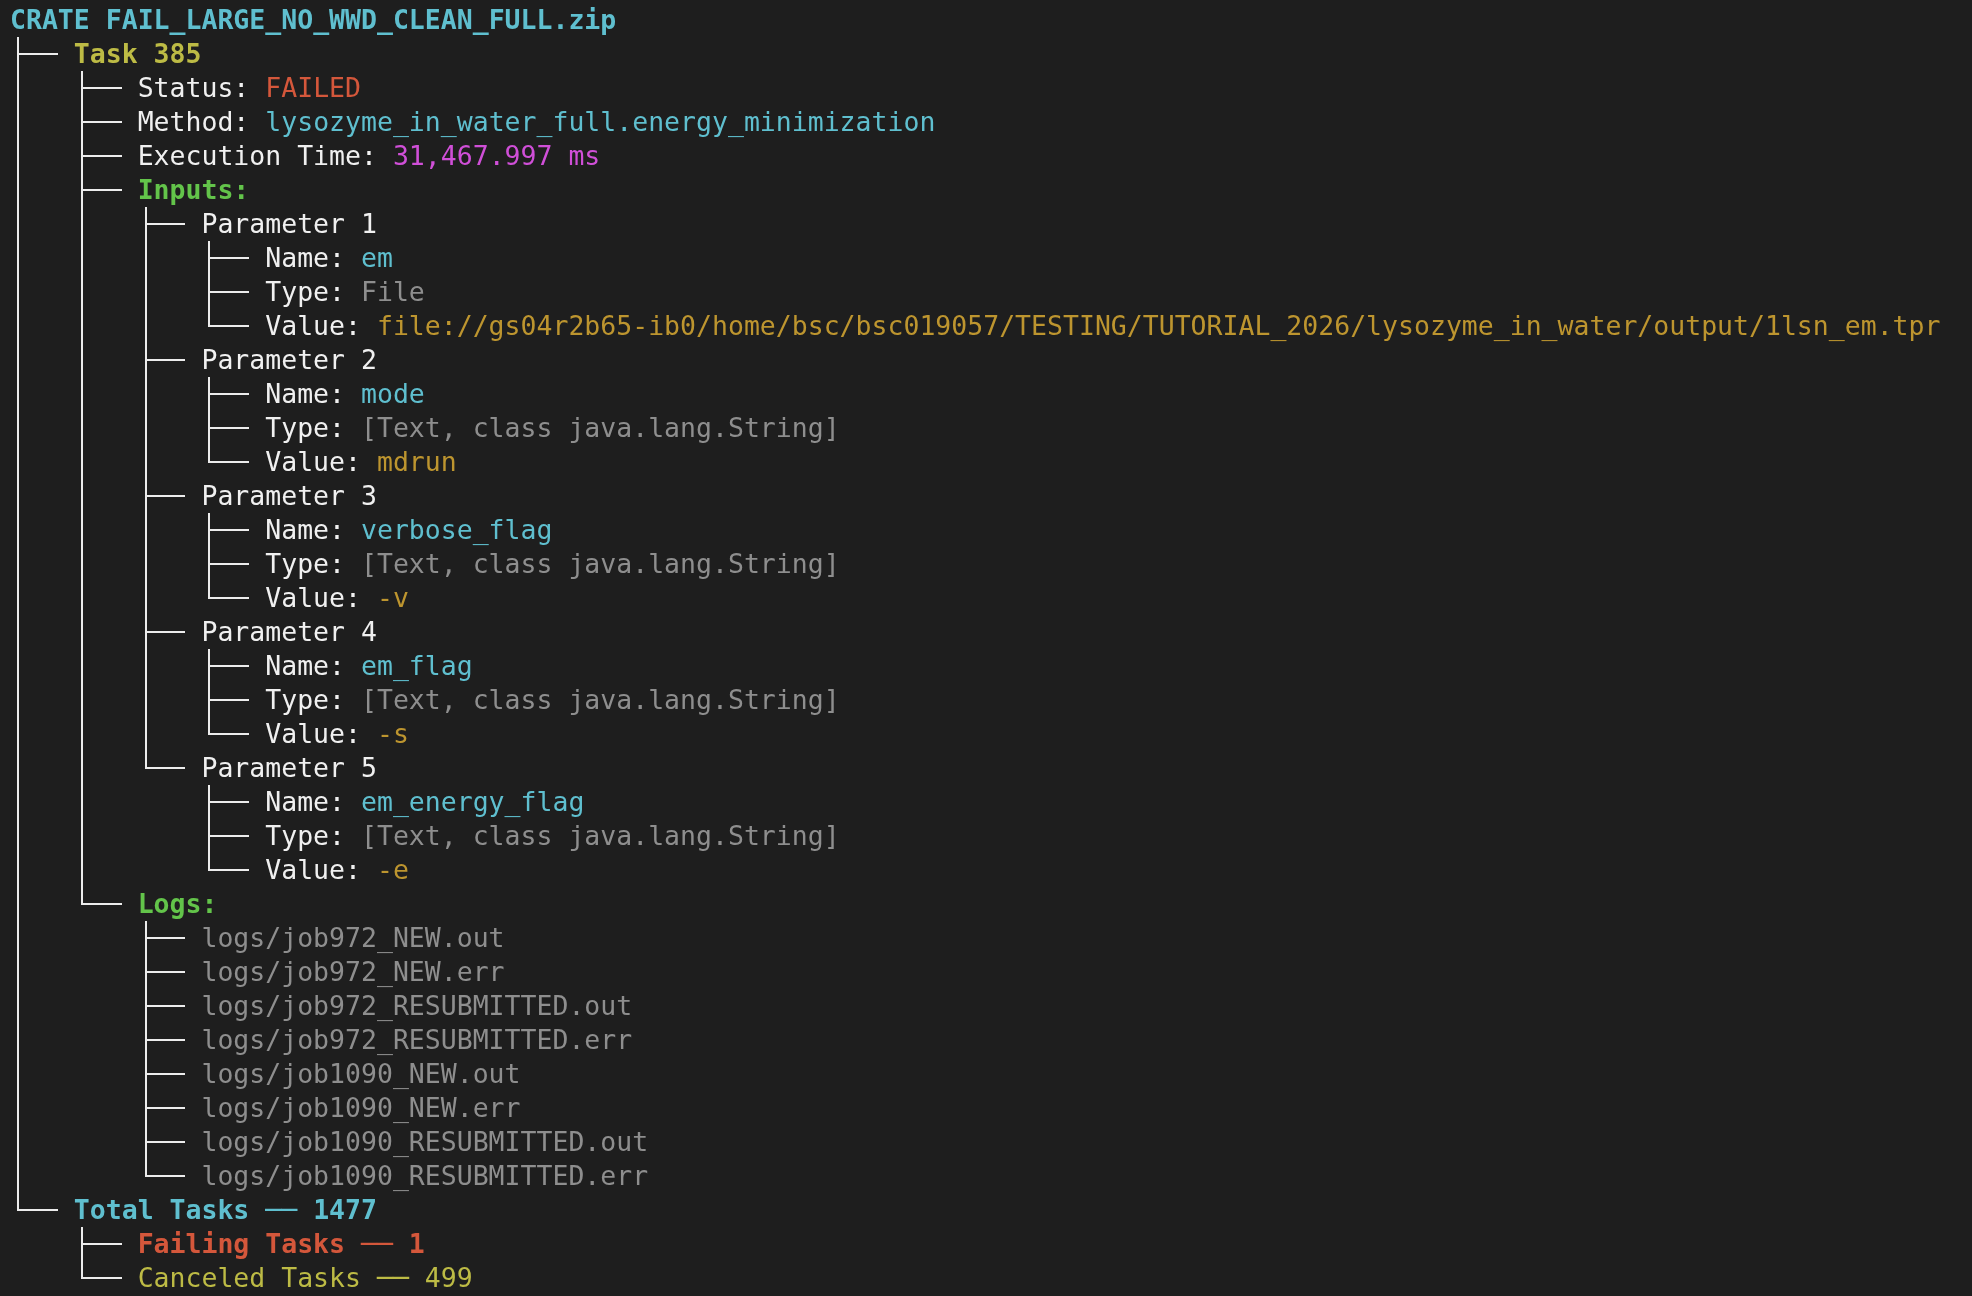  I want to click on log-file-path: logs/job972_NEW.err, so click(353, 972).